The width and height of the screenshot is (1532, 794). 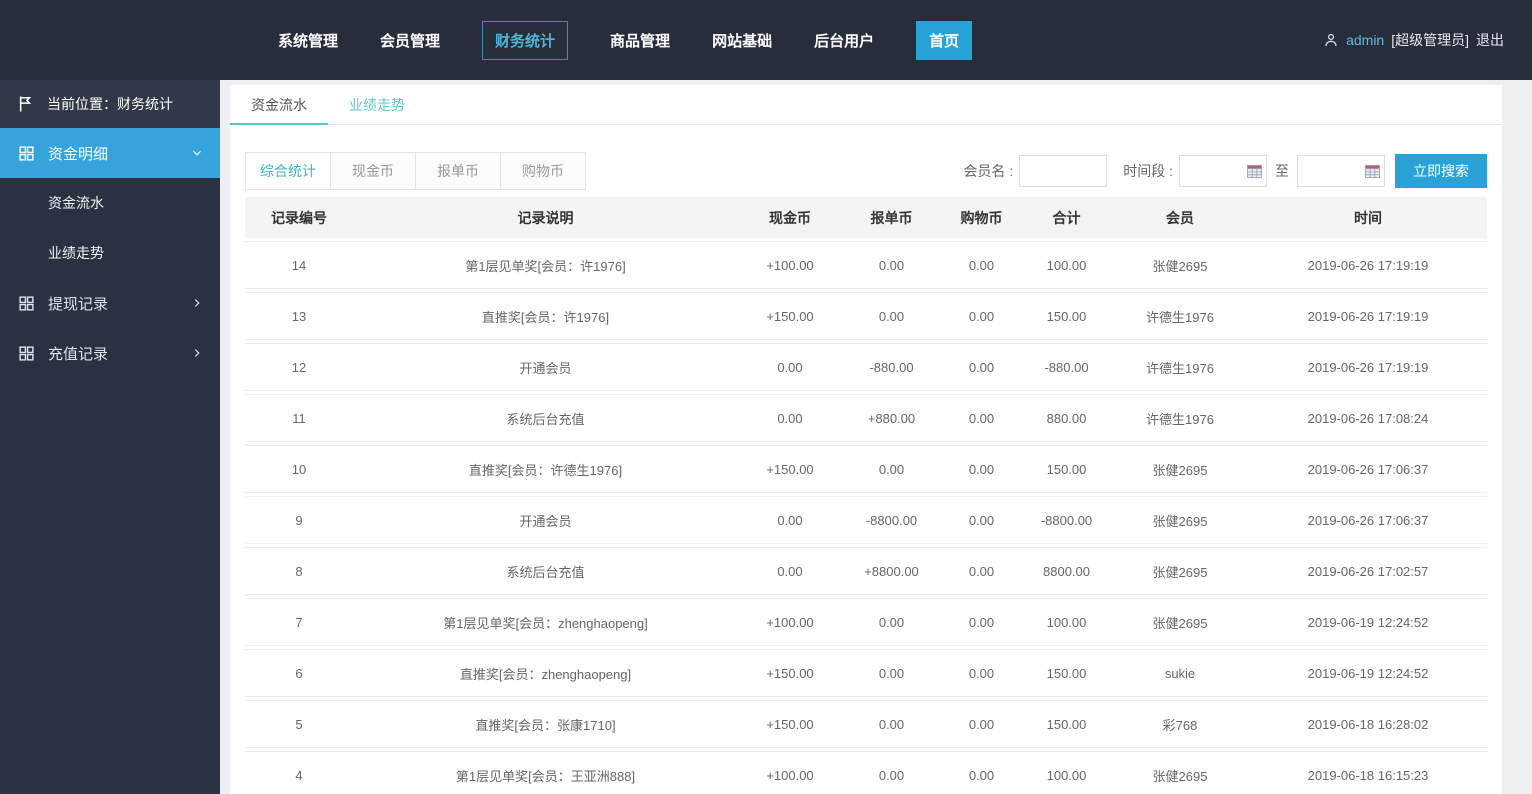 What do you see at coordinates (790, 622) in the screenshot?
I see `table-cell: +100.00` at bounding box center [790, 622].